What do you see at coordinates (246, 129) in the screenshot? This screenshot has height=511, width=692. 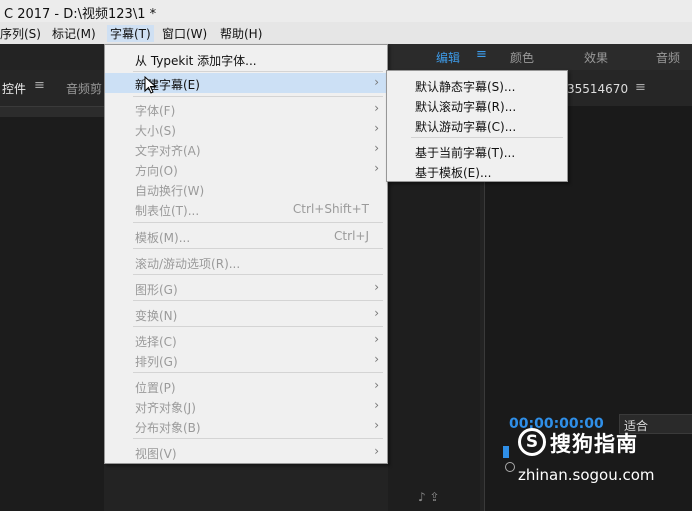 I see `menu-item-size: 大小(S) ›` at bounding box center [246, 129].